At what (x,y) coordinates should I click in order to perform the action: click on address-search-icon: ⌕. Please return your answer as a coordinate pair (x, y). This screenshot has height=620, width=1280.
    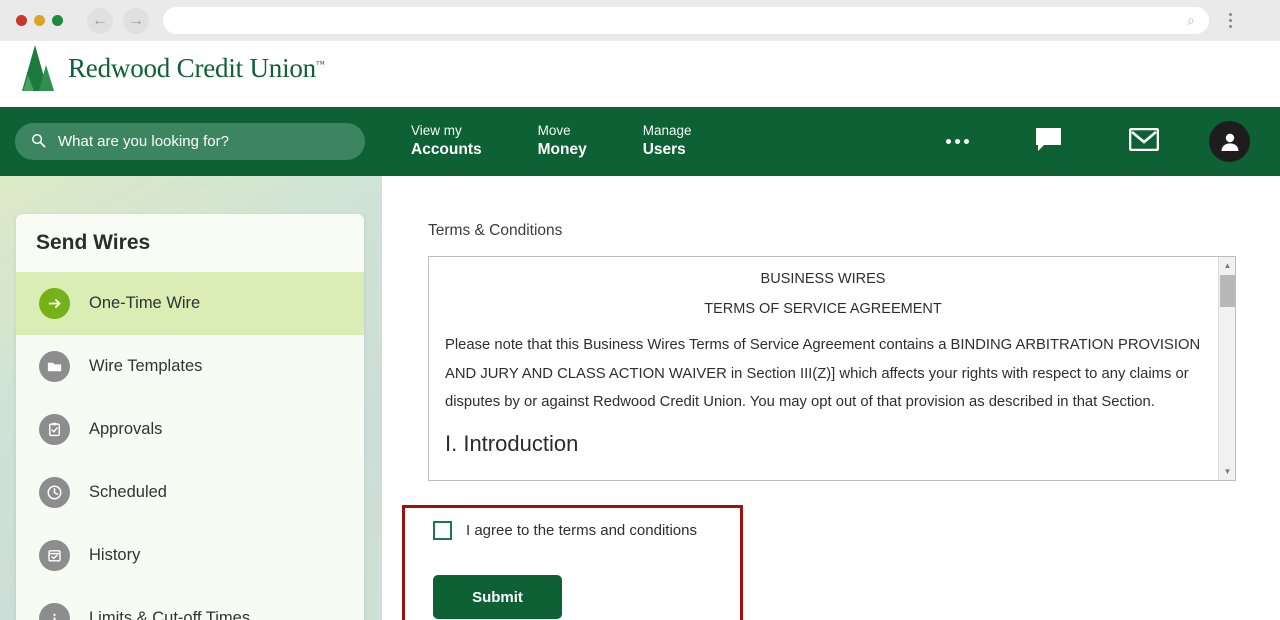
    Looking at the image, I should click on (1191, 20).